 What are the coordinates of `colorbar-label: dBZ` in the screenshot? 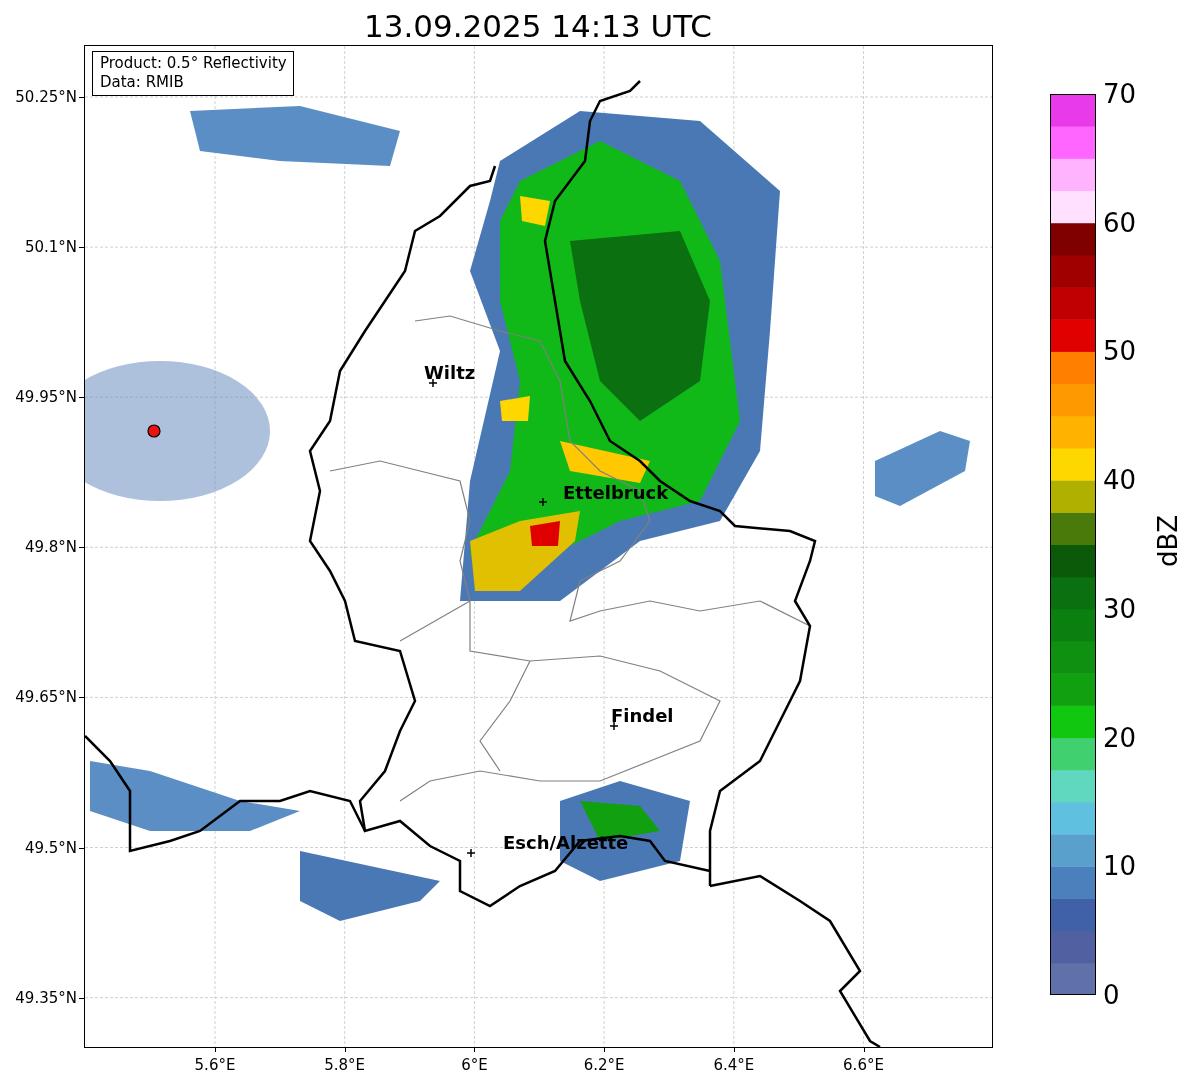 It's located at (1168, 541).